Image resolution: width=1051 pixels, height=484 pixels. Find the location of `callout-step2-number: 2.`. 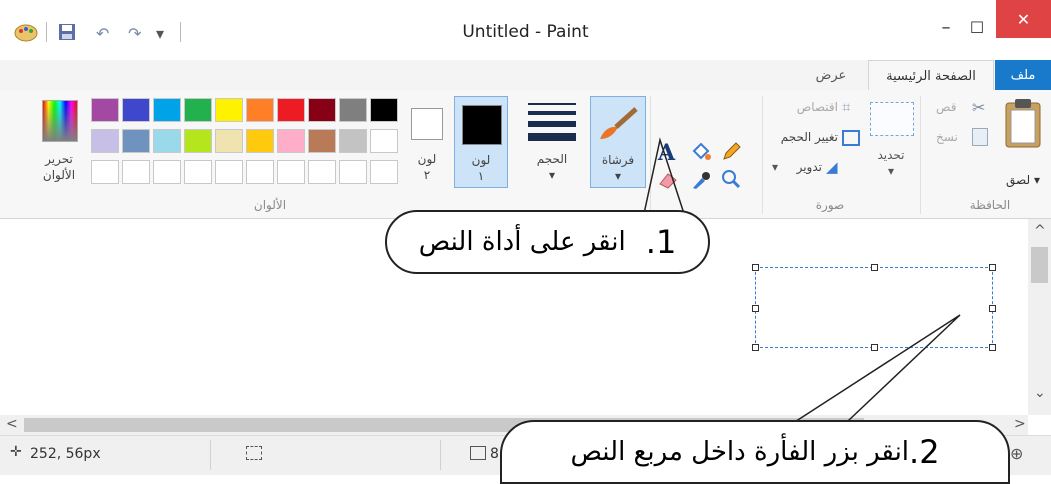

callout-step2-number: 2. is located at coordinates (924, 452).